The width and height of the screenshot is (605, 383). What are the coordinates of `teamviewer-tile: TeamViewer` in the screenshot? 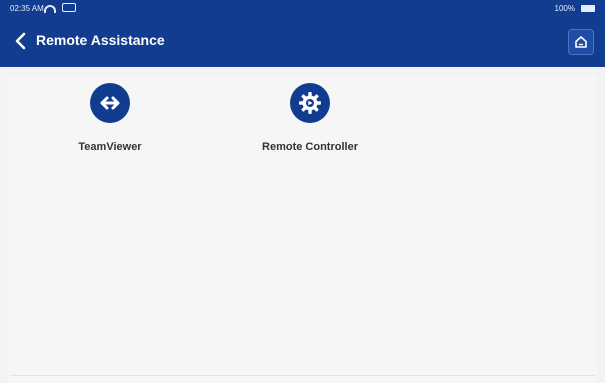 It's located at (110, 117).